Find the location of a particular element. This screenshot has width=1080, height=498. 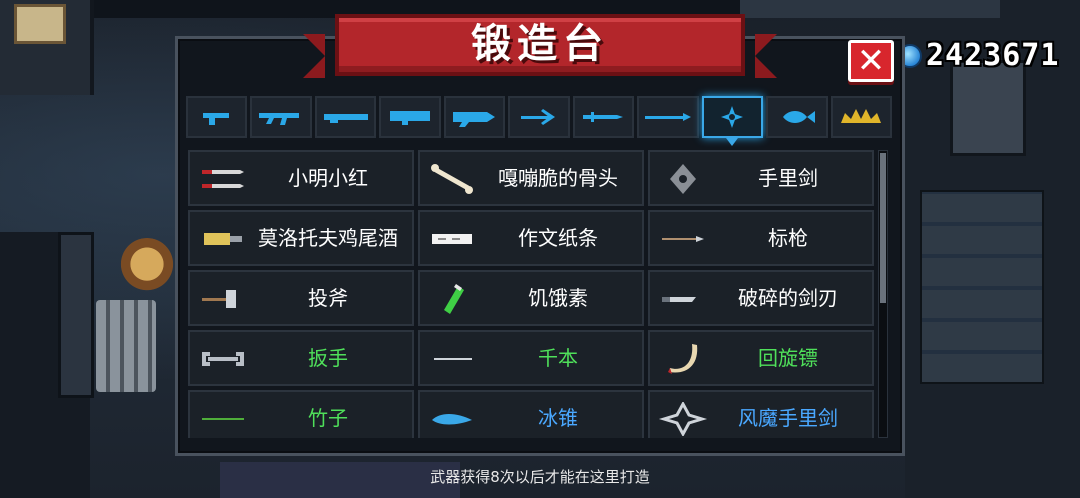

banner-tail-right is located at coordinates (766, 56).